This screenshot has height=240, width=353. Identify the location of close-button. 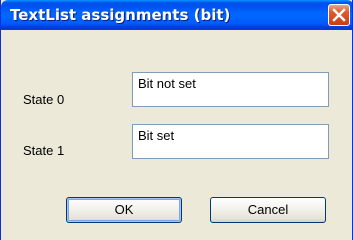
(339, 15).